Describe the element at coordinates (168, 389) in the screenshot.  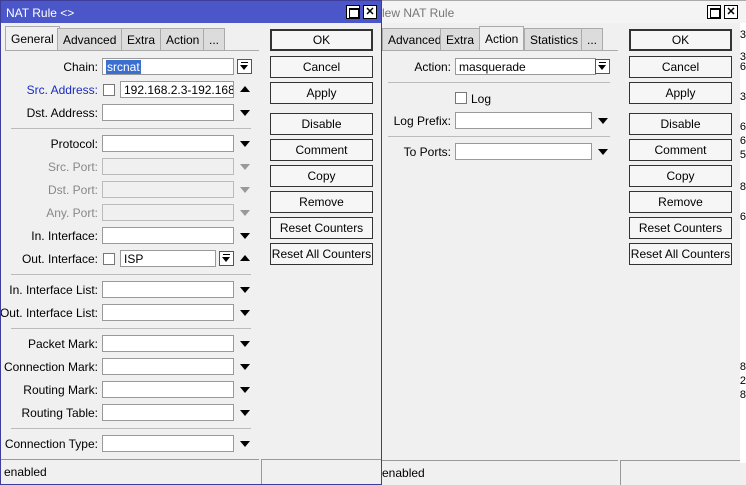
I see `routing-mark-field` at that location.